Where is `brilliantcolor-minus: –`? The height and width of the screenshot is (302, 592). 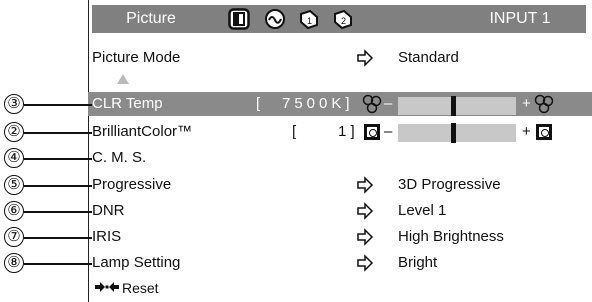 brilliantcolor-minus: – is located at coordinates (388, 131).